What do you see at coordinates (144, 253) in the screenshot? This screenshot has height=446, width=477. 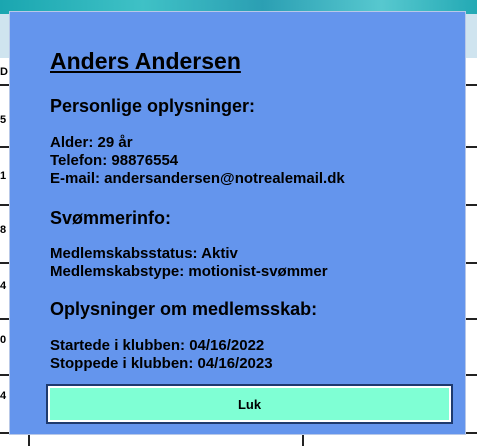 I see `membership-status-text: Medlemskabsstatus: Aktiv` at bounding box center [144, 253].